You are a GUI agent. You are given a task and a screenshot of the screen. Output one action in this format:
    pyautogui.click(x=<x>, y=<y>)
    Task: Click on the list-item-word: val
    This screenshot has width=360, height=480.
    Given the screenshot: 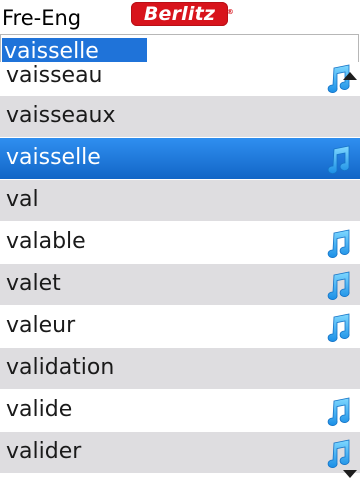 What is the action you would take?
    pyautogui.click(x=22, y=199)
    